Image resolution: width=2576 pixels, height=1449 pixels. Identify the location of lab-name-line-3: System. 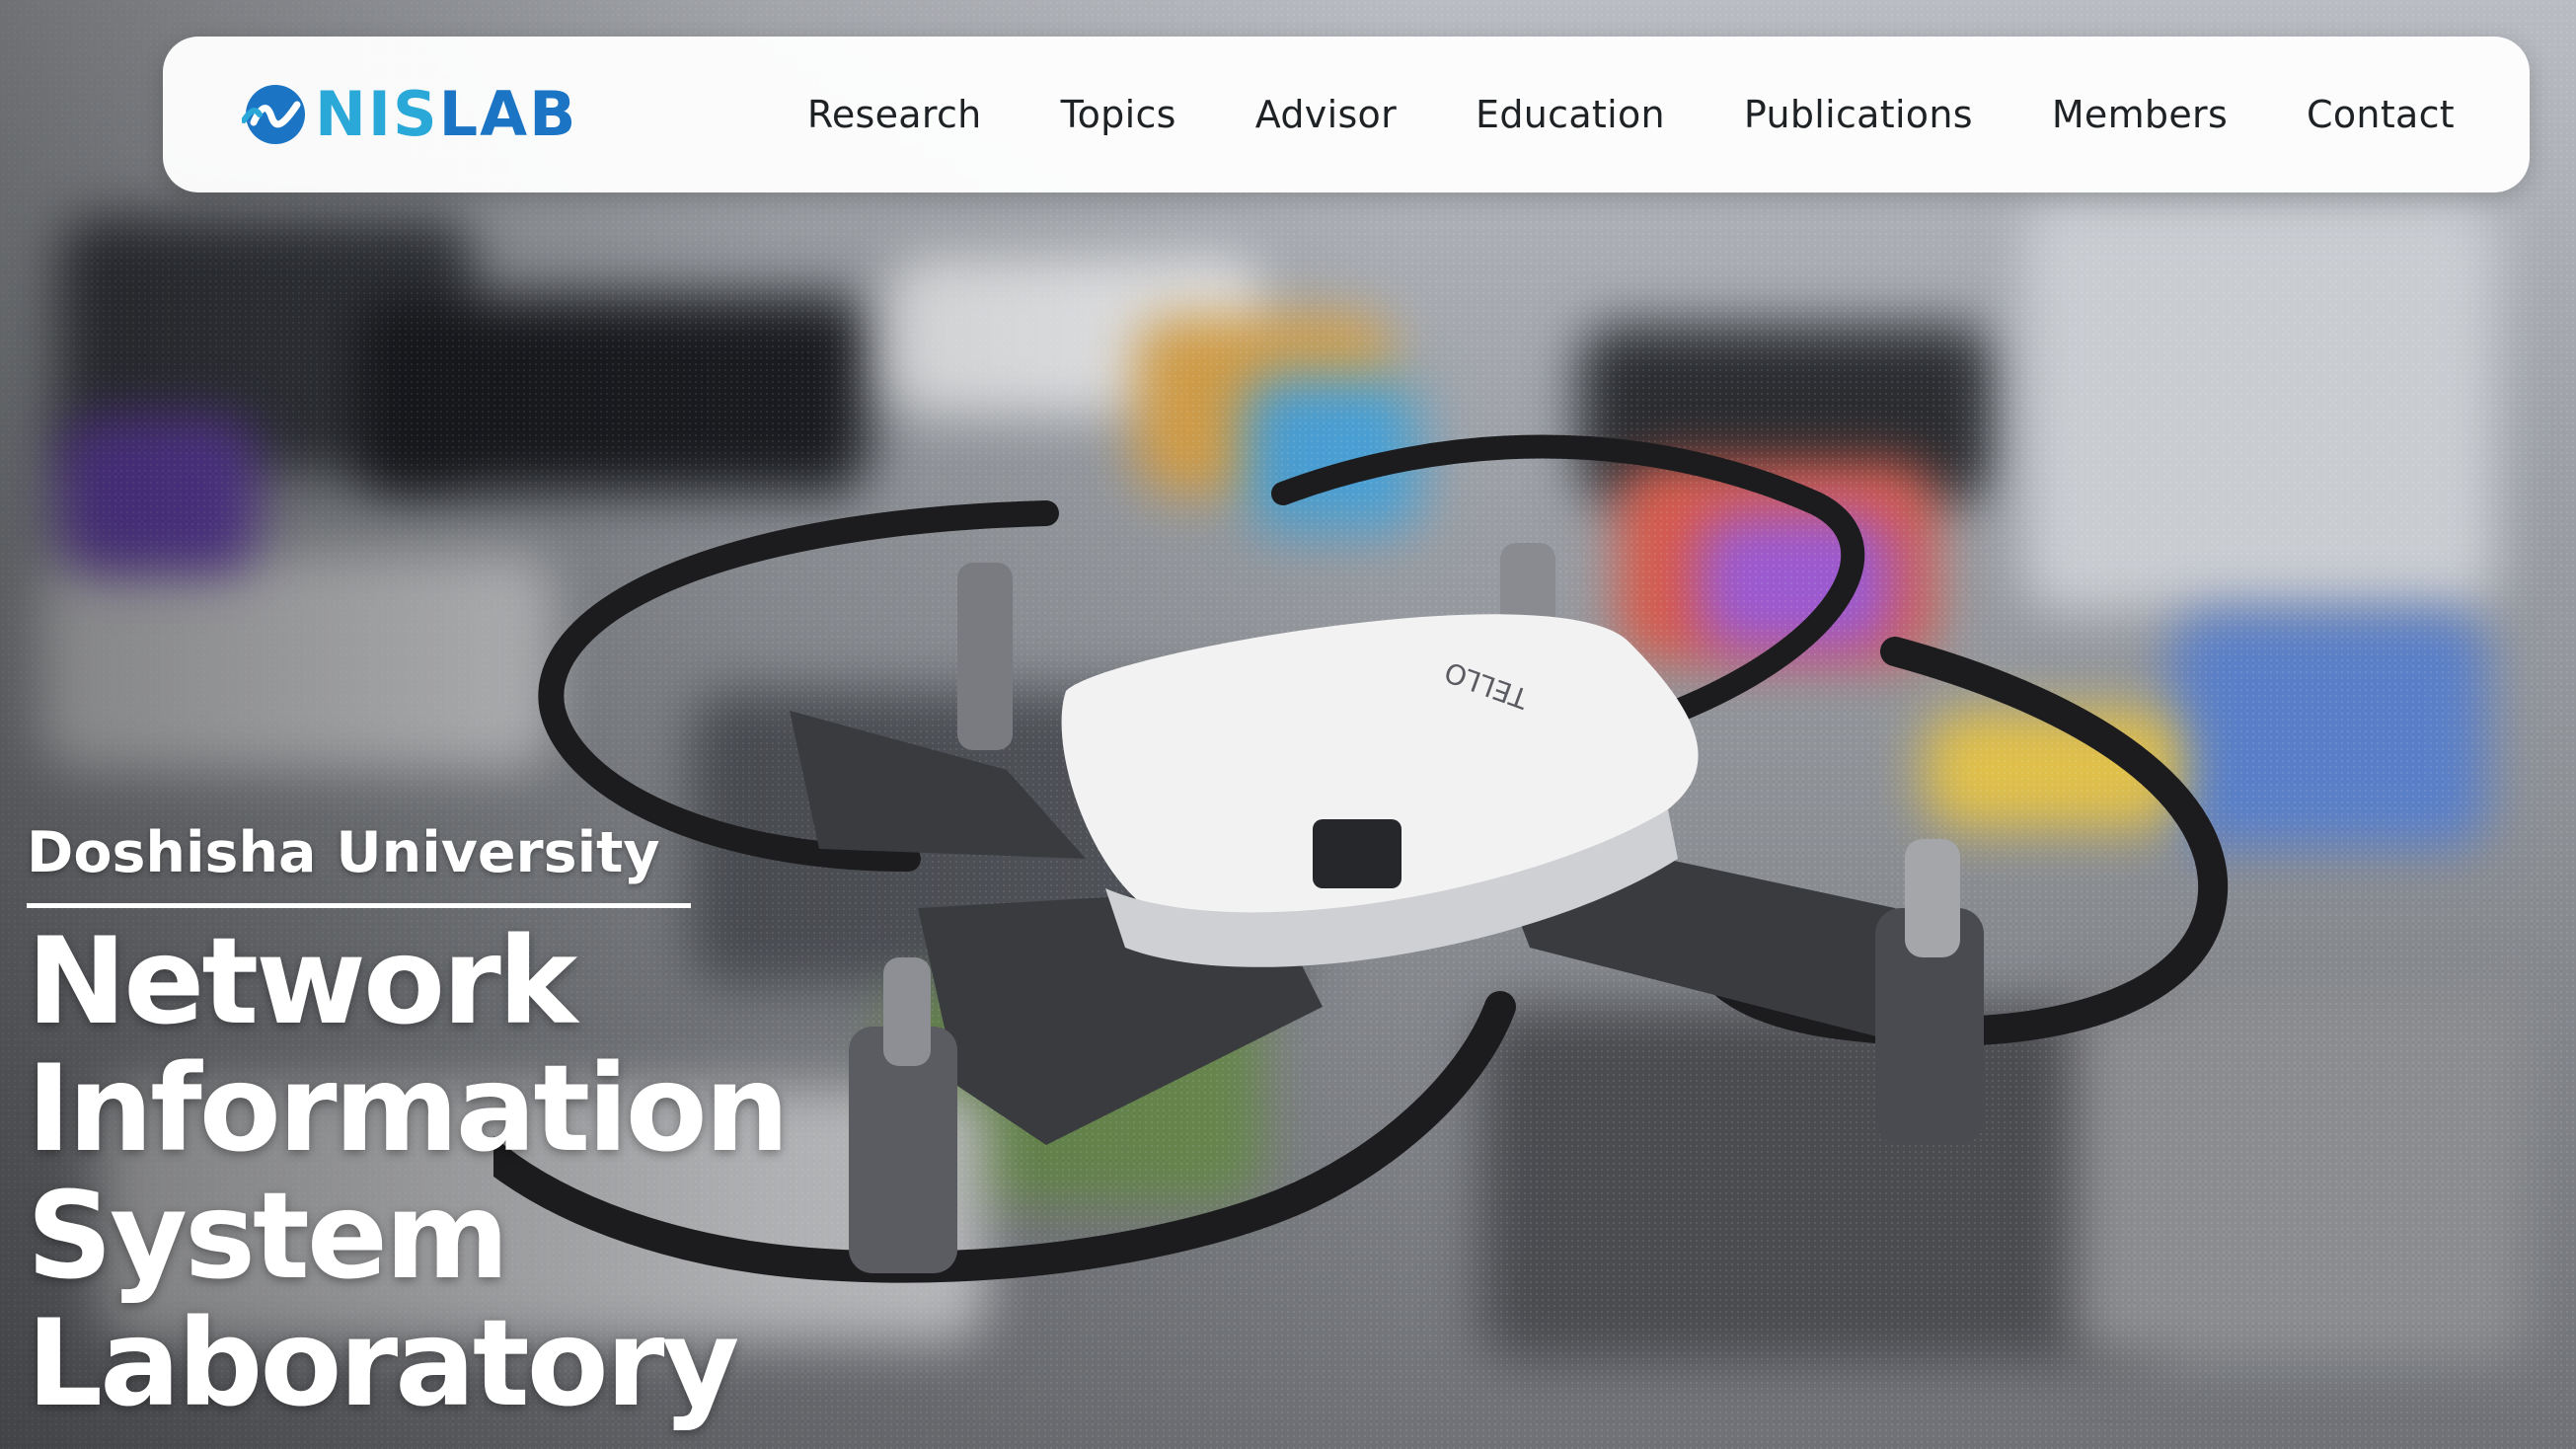
(268, 1236).